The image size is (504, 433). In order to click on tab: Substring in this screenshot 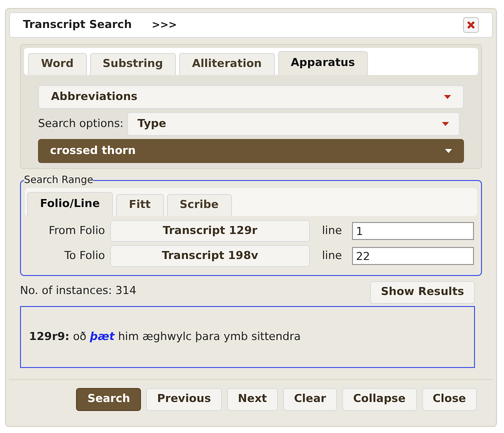, I will do `click(133, 64)`.